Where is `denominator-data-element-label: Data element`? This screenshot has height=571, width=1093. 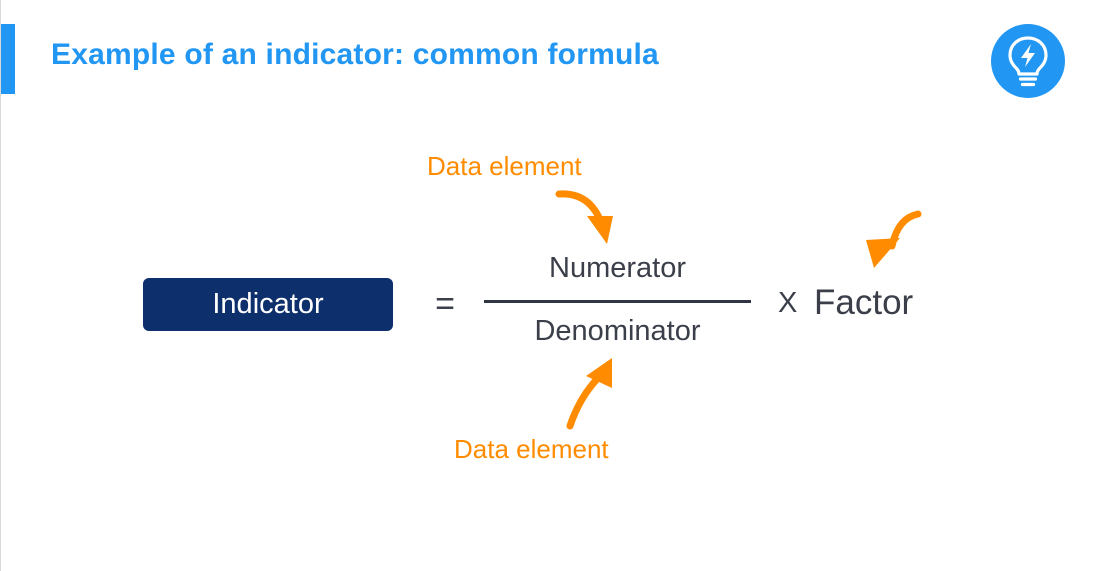
denominator-data-element-label: Data element is located at coordinates (531, 449).